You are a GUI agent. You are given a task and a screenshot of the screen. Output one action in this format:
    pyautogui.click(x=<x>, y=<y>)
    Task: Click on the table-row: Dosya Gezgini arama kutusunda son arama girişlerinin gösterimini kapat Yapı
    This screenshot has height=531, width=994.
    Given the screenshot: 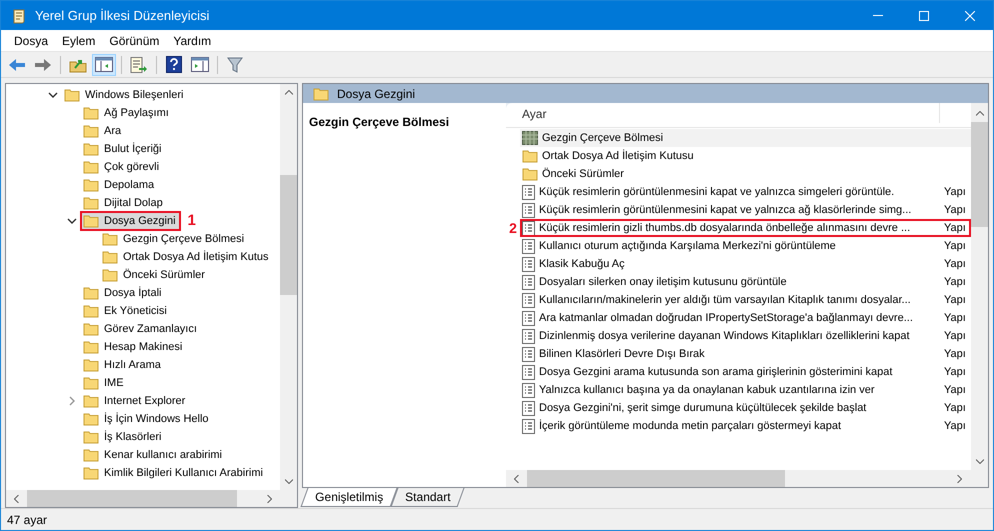 What is the action you would take?
    pyautogui.click(x=745, y=372)
    